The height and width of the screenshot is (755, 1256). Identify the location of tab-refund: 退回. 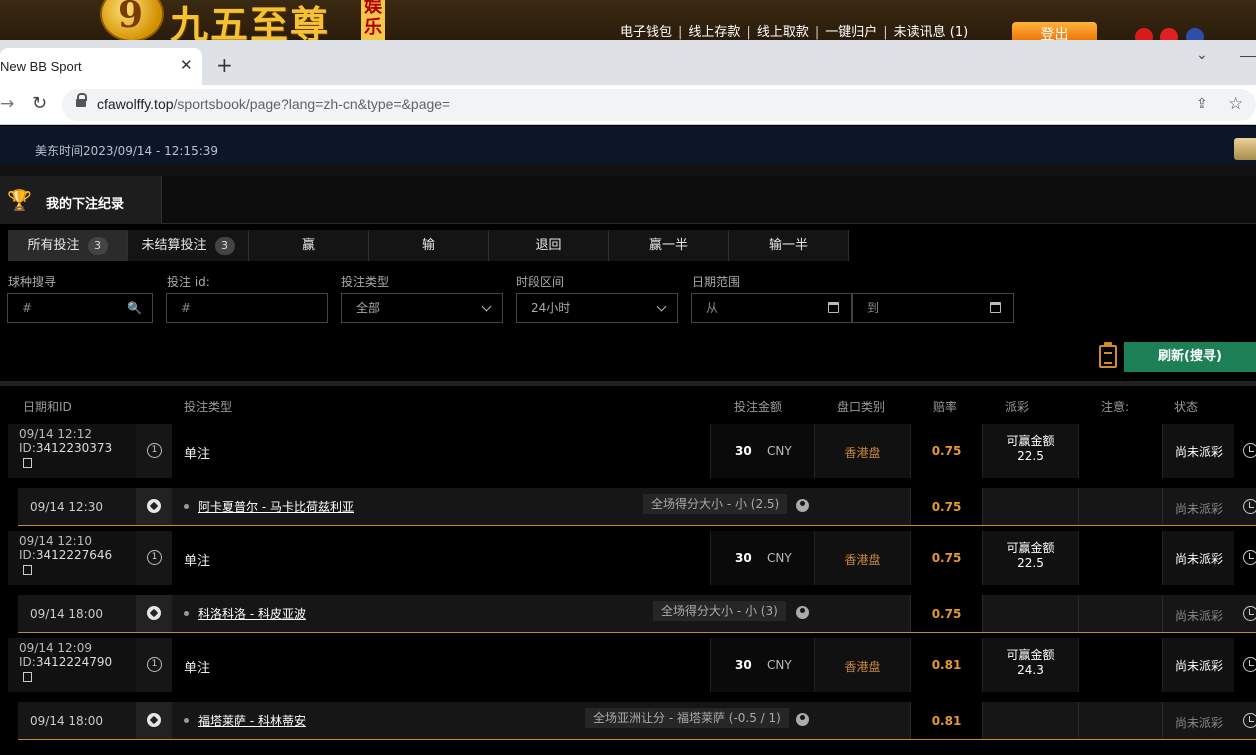
(549, 245).